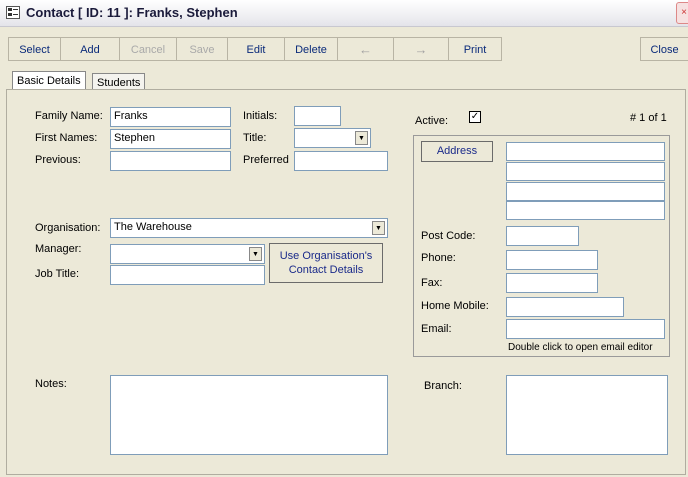 The image size is (688, 477). I want to click on record-counter: # 1 of 1, so click(648, 118).